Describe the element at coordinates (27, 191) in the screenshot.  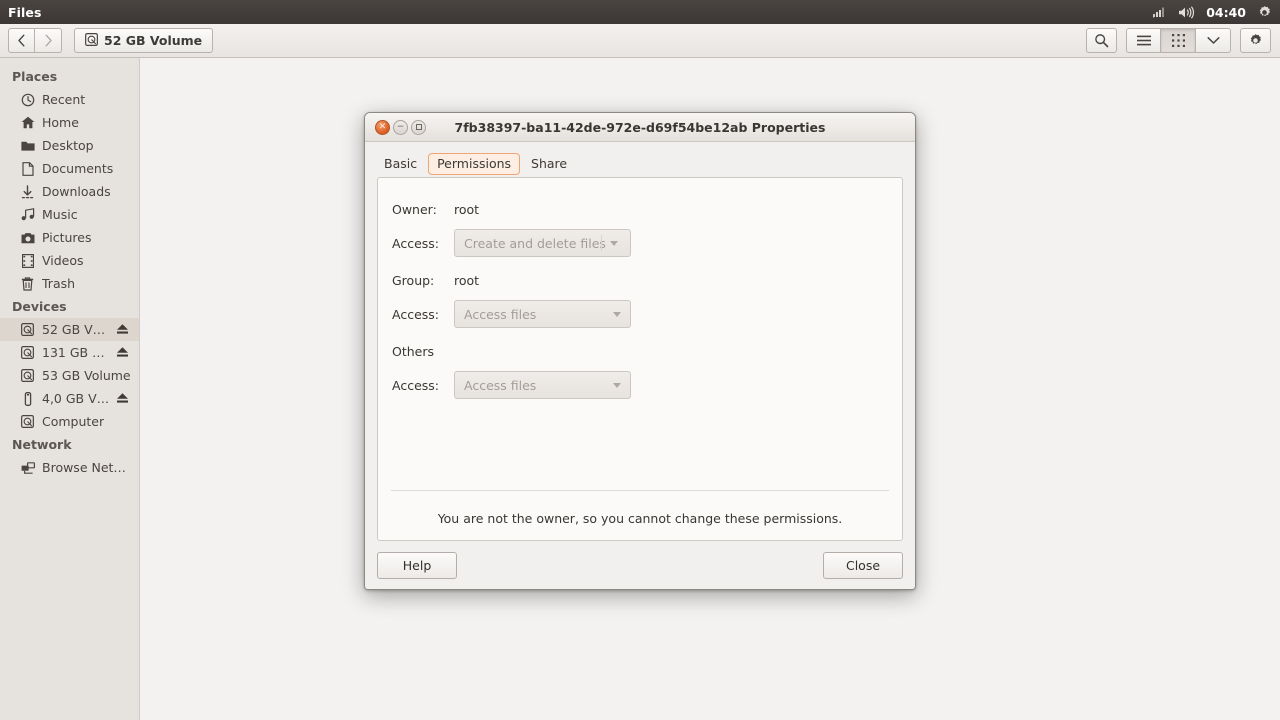
I see `download-icon` at that location.